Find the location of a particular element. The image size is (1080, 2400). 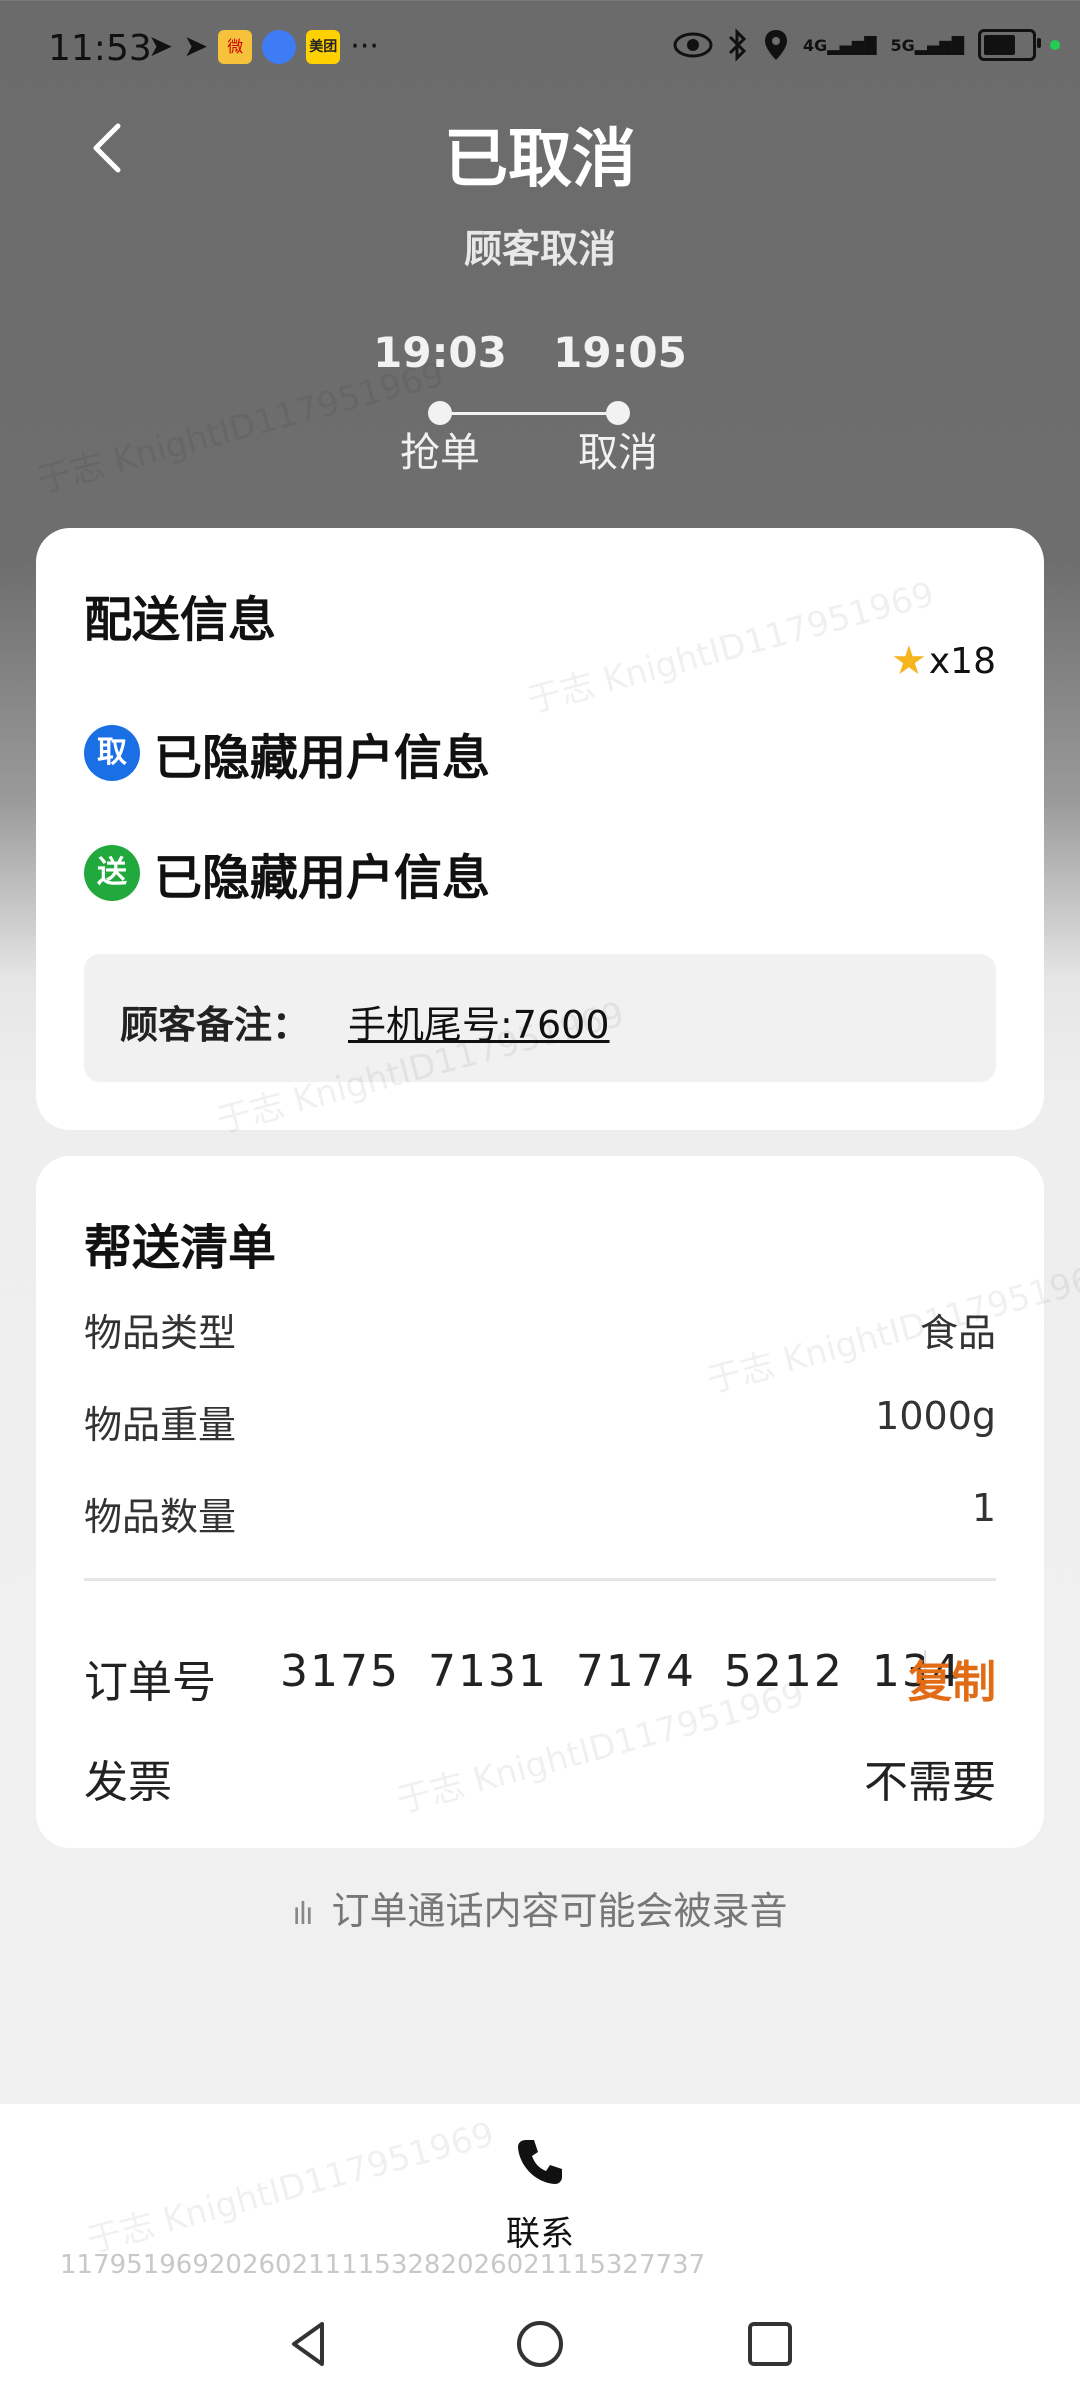

bluetooth-icon is located at coordinates (737, 45).